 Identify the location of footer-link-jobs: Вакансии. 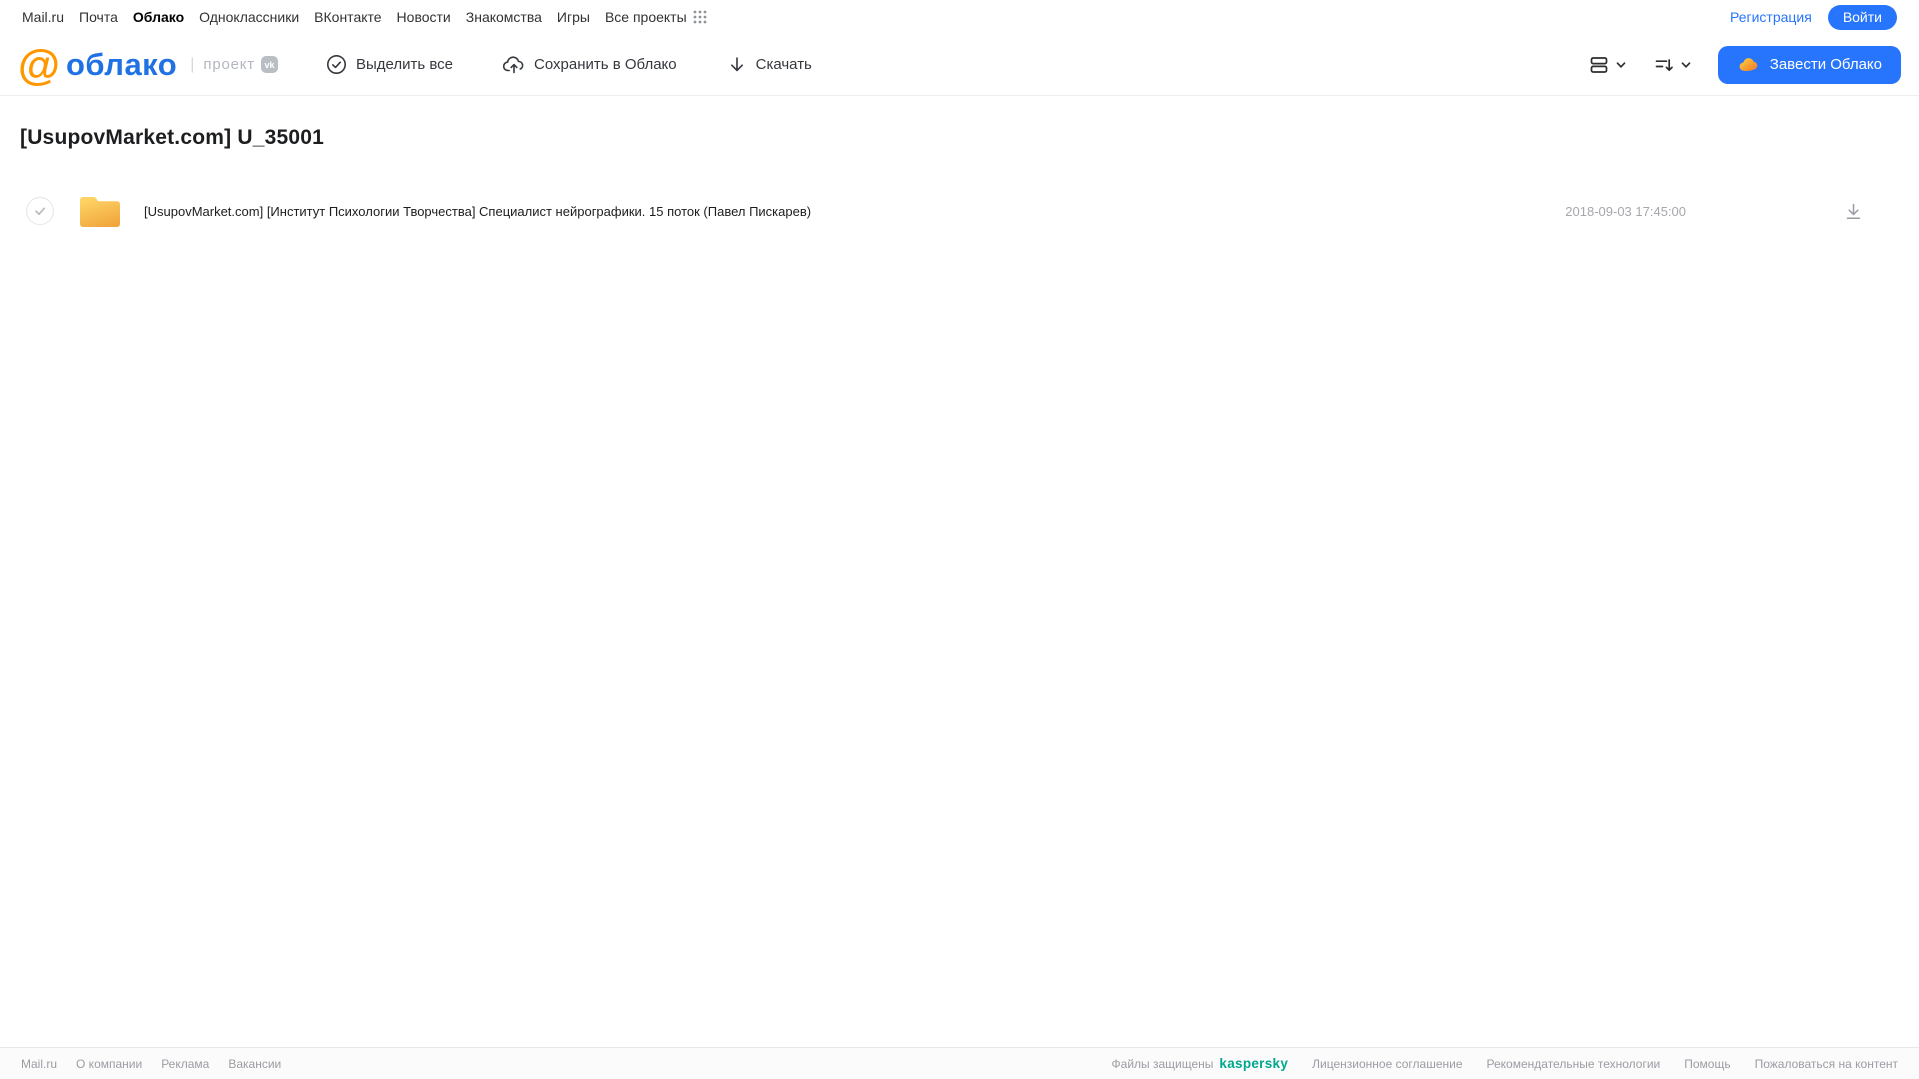
(254, 1064).